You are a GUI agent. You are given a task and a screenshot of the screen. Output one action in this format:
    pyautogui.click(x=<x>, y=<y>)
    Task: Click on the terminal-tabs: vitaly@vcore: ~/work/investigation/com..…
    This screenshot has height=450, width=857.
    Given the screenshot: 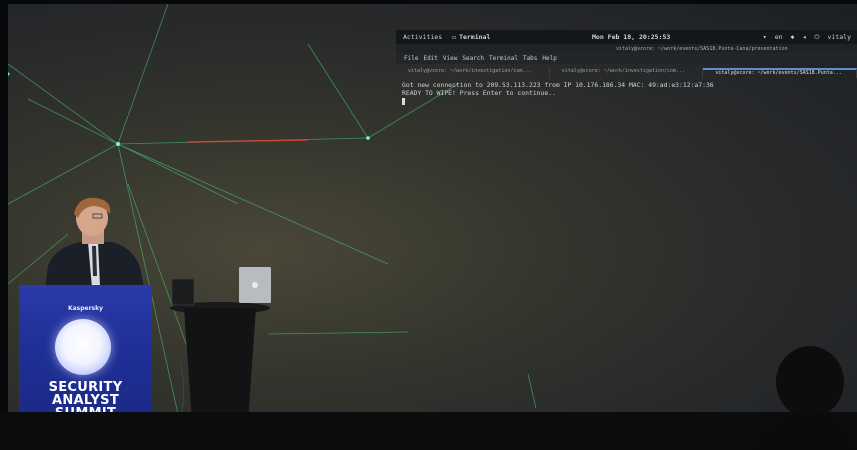 What is the action you would take?
    pyautogui.click(x=626, y=73)
    